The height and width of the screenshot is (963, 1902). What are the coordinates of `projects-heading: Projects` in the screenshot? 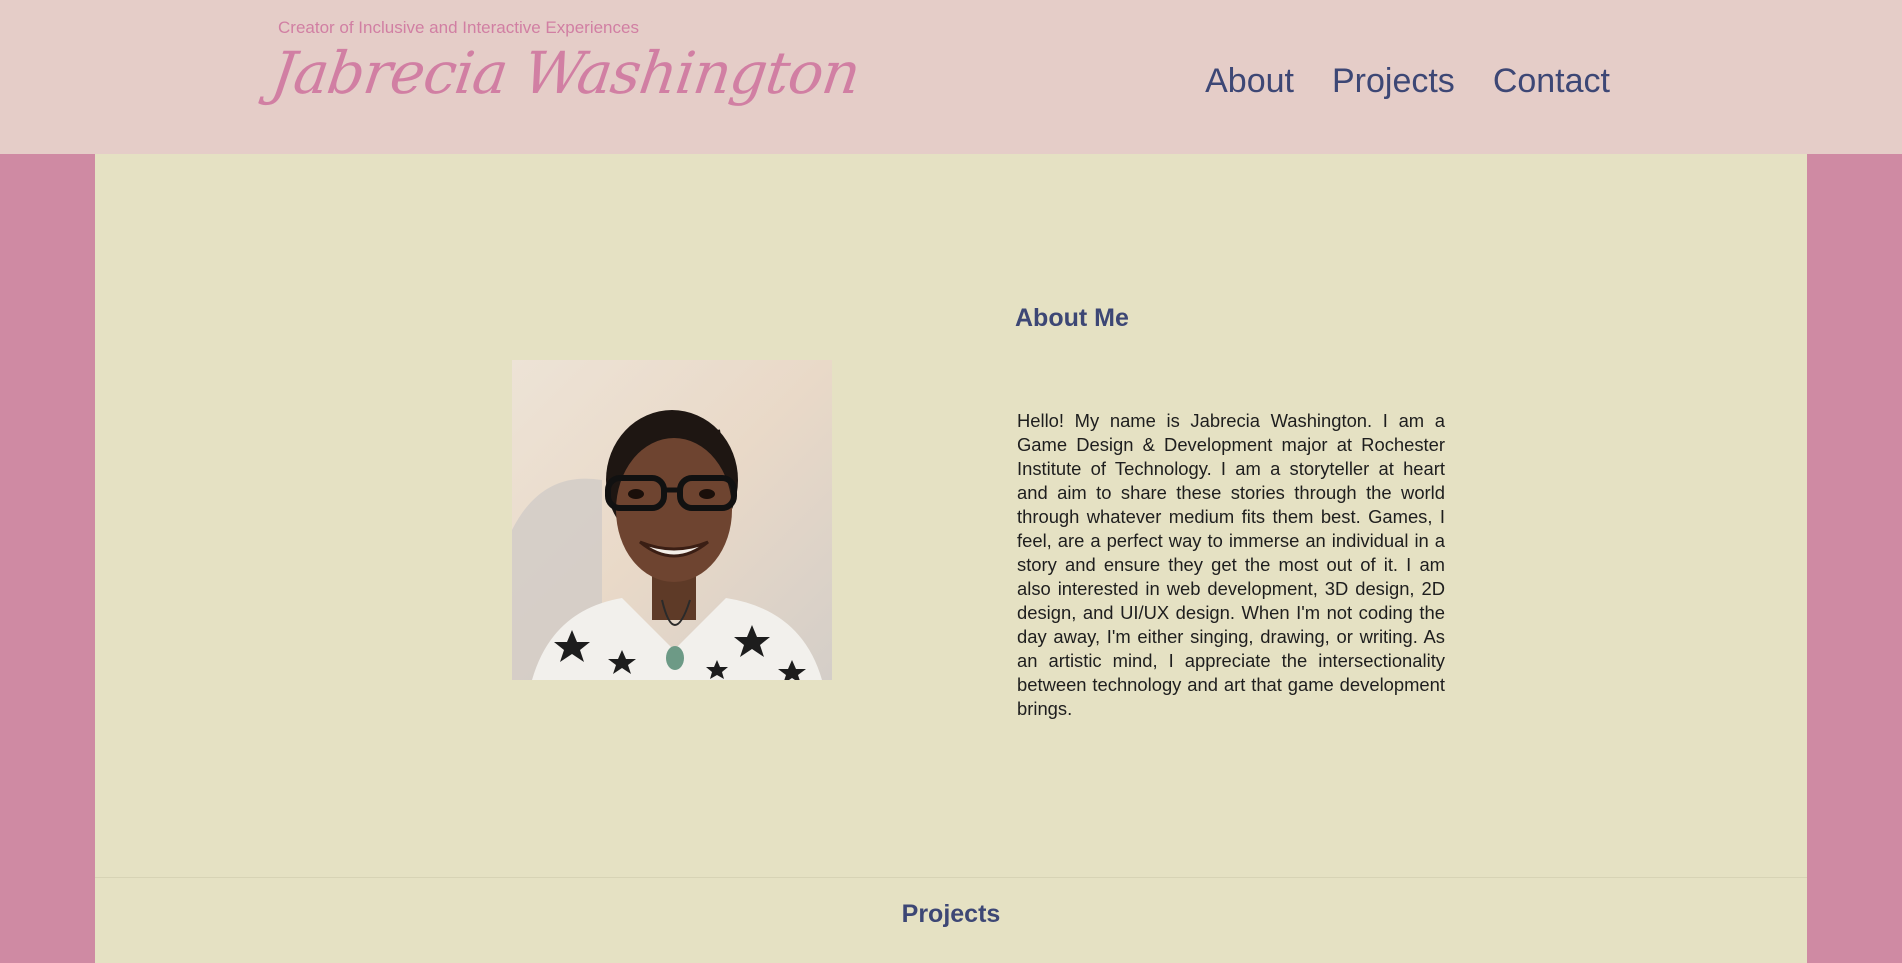 It's located at (951, 914).